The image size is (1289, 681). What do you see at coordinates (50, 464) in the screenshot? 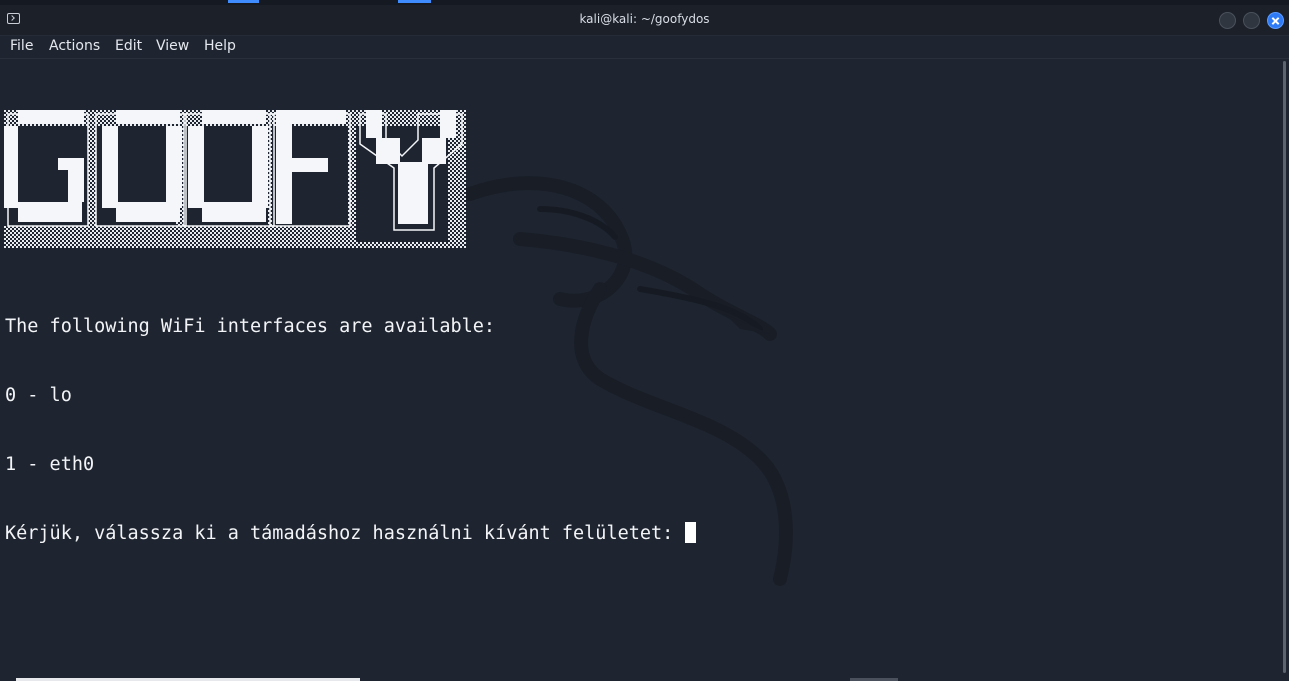
I see `output-line: 1 - eth0` at bounding box center [50, 464].